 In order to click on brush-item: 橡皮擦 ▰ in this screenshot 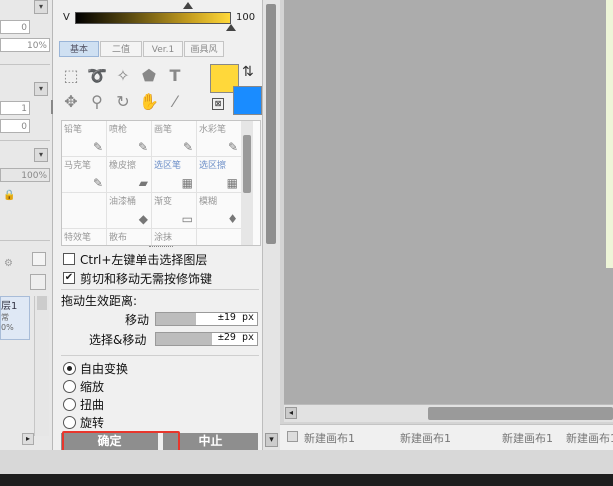, I will do `click(129, 175)`.